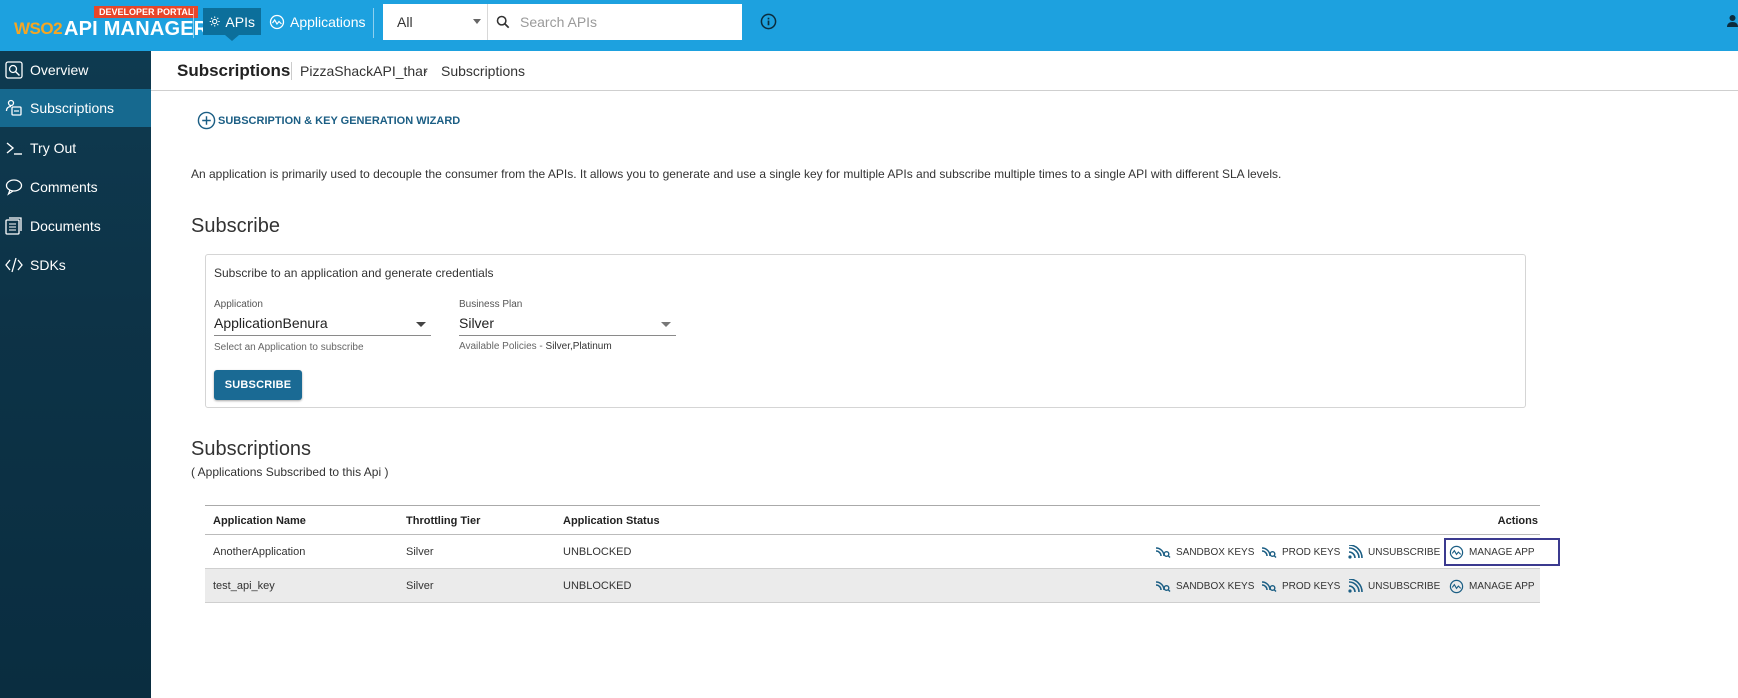  Describe the element at coordinates (611, 521) in the screenshot. I see `column-header-application-status: Application Status` at that location.